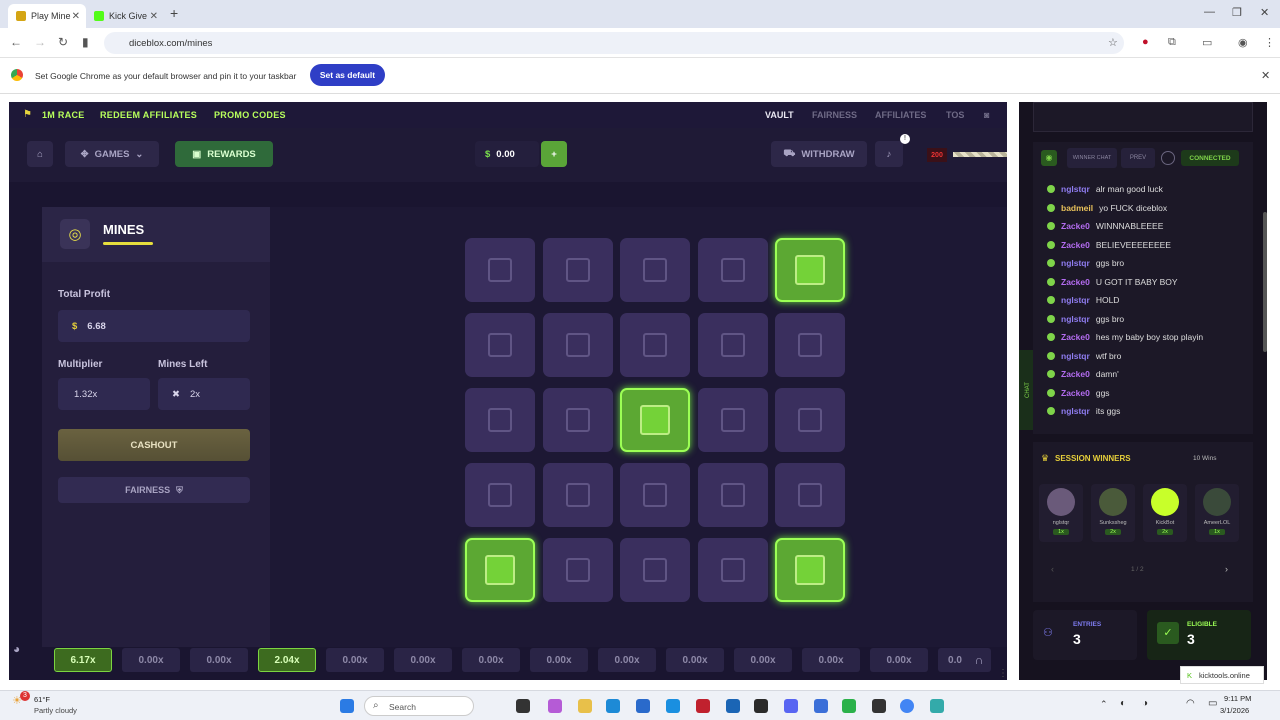  I want to click on tab-kick-give: Kick Give ✕, so click(125, 16).